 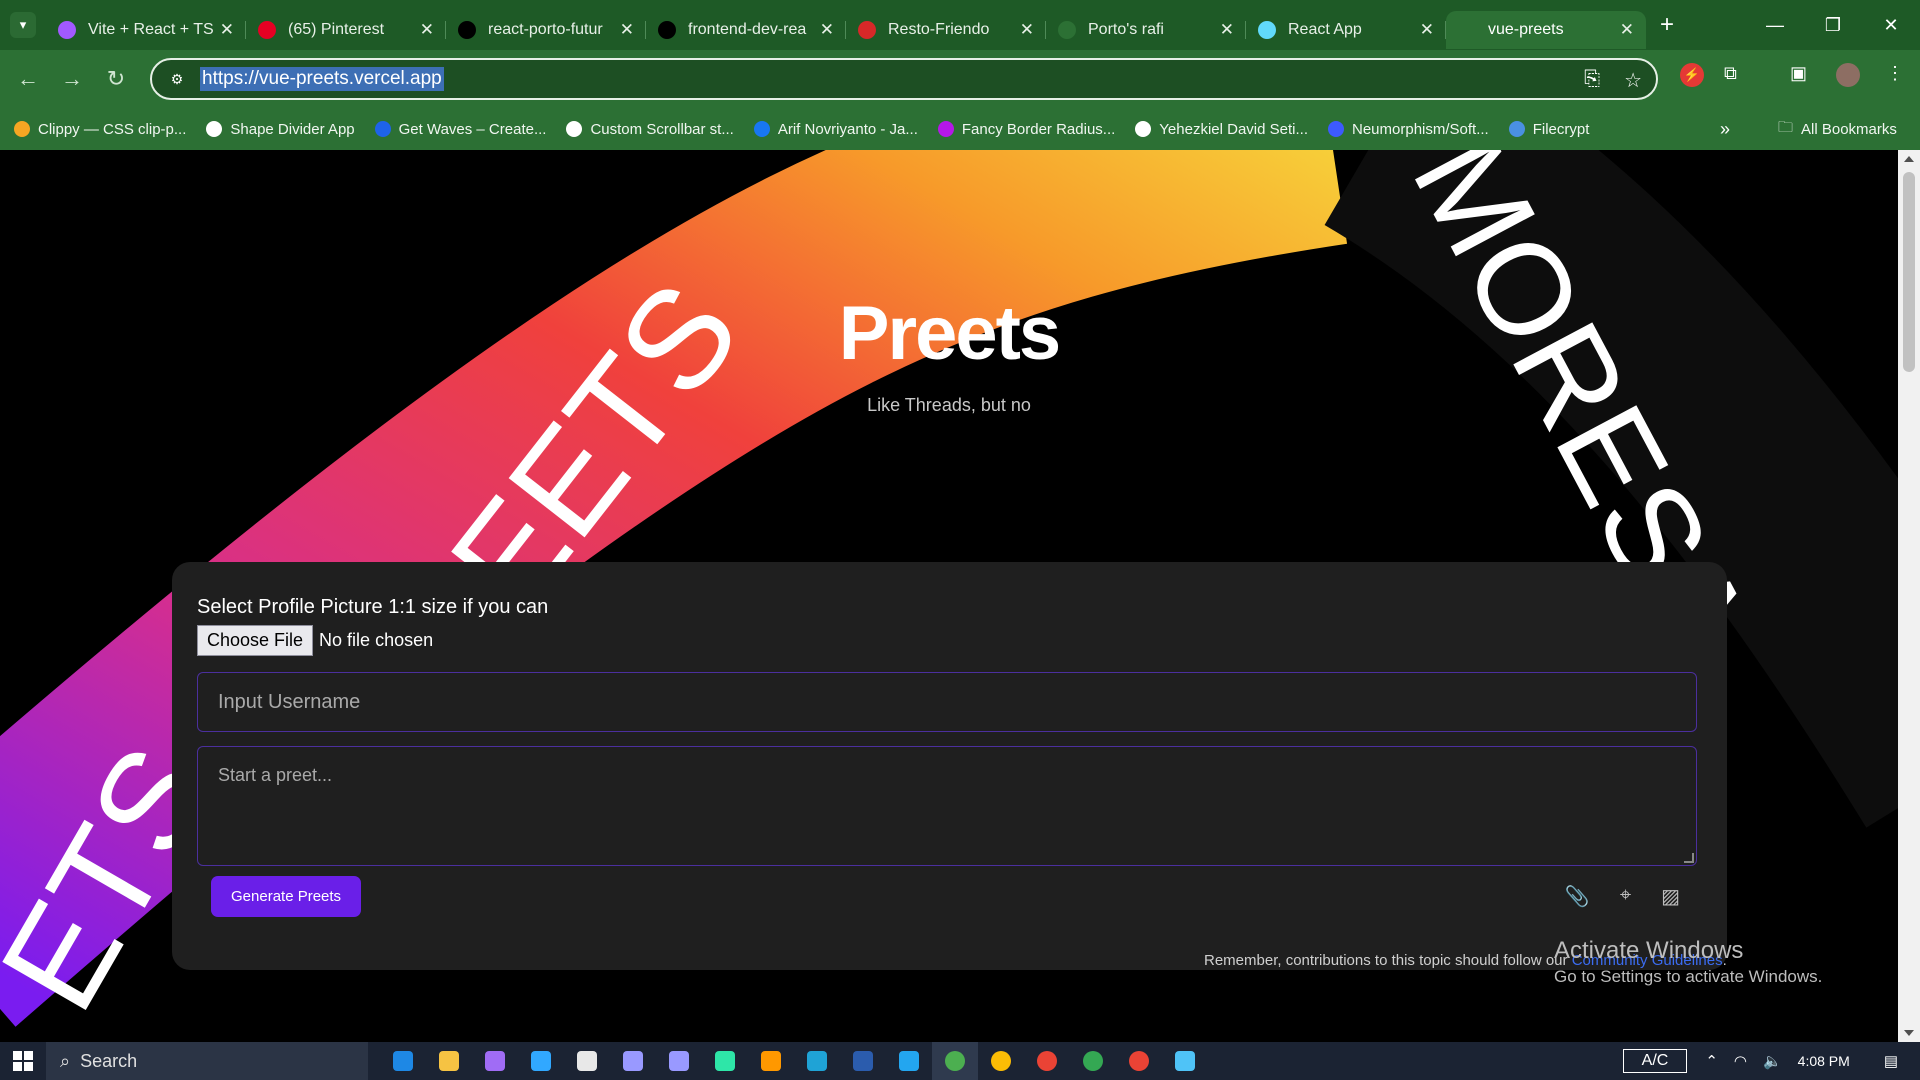 What do you see at coordinates (1548, 129) in the screenshot?
I see `bookmark-item: Filecrypt` at bounding box center [1548, 129].